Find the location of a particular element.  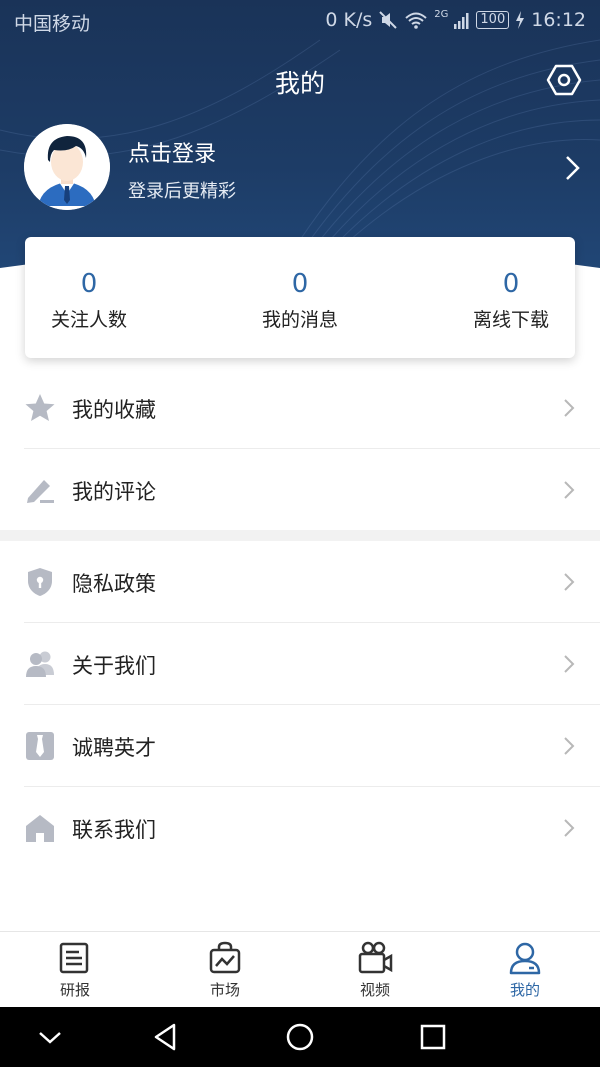

profile-icon is located at coordinates (525, 958).